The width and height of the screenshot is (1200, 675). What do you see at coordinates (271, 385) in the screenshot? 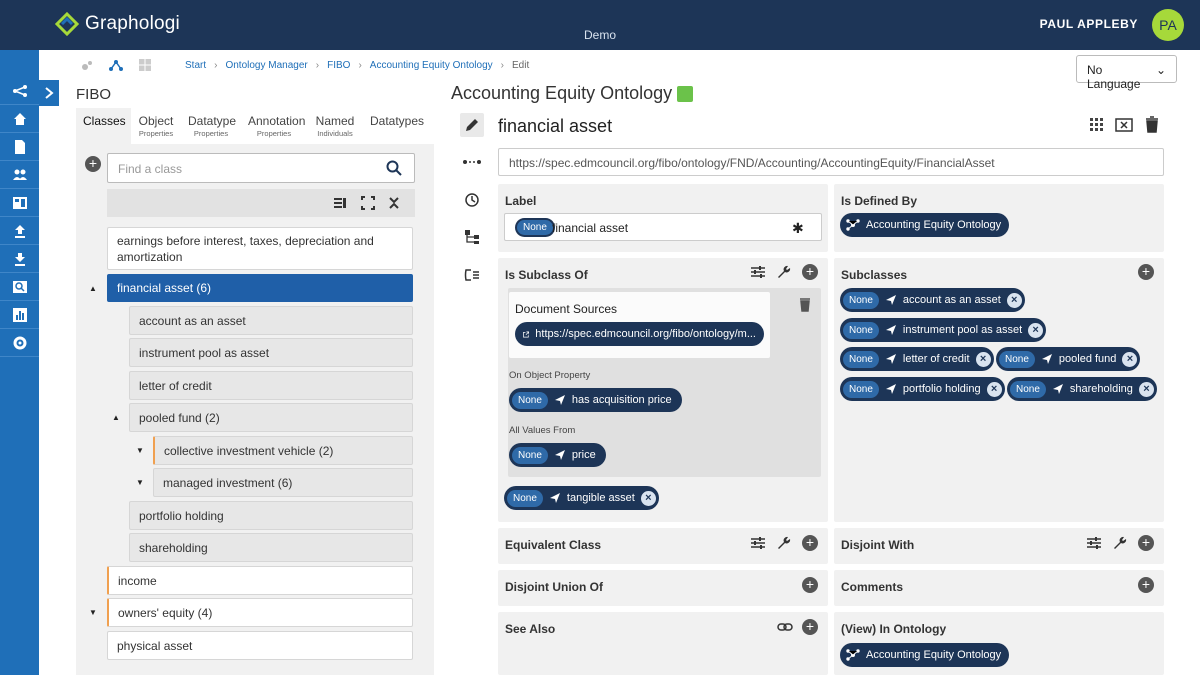
I see `tree-node: letter of credit` at bounding box center [271, 385].